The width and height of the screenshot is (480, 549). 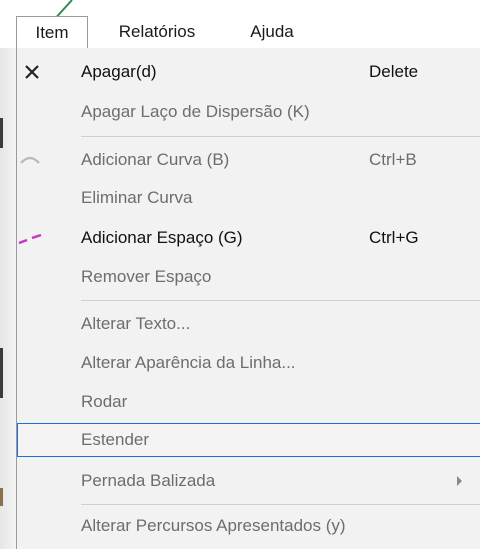 What do you see at coordinates (213, 525) in the screenshot?
I see `menu-label: Alterar Percursos Apresentados (y)` at bounding box center [213, 525].